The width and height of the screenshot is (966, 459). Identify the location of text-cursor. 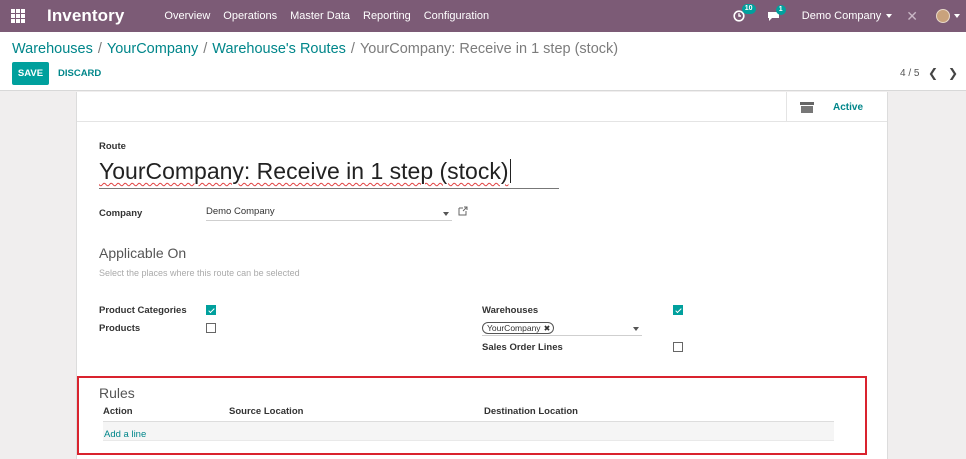
(510, 171).